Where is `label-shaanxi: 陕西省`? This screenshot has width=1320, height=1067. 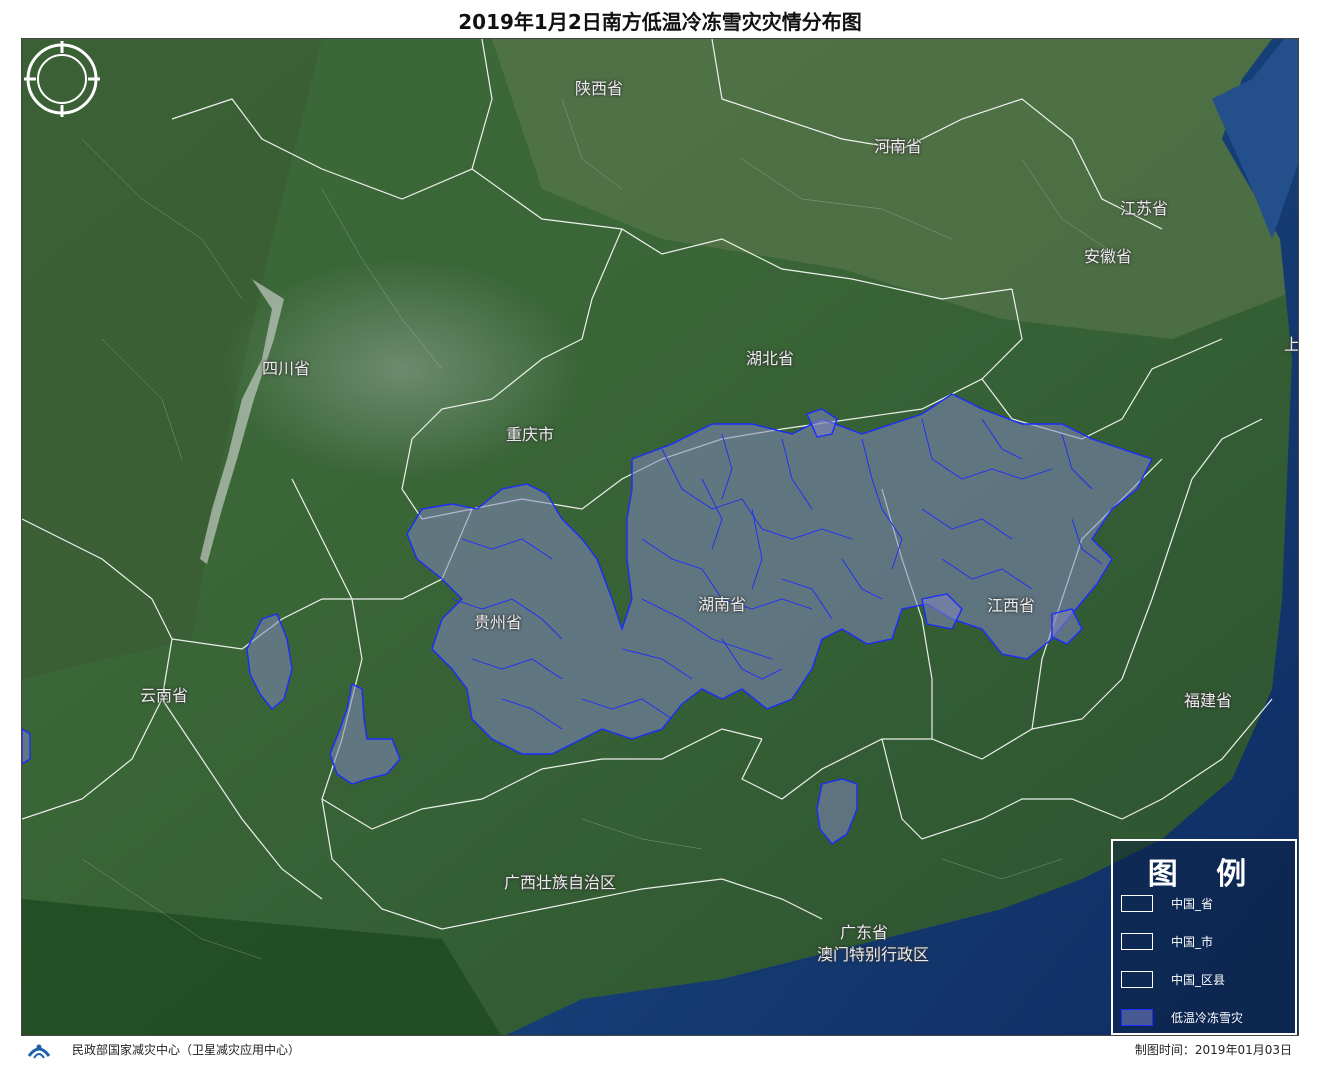 label-shaanxi: 陕西省 is located at coordinates (599, 88).